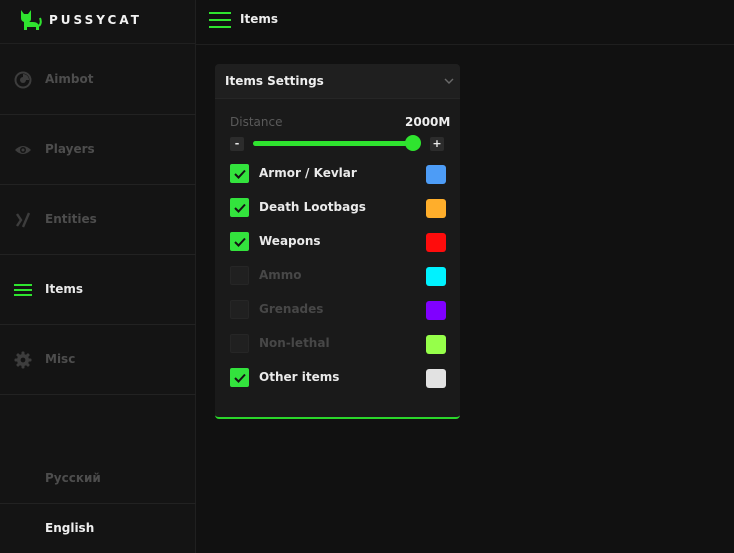 This screenshot has width=734, height=553. Describe the element at coordinates (449, 81) in the screenshot. I see `chevron-down-icon` at that location.